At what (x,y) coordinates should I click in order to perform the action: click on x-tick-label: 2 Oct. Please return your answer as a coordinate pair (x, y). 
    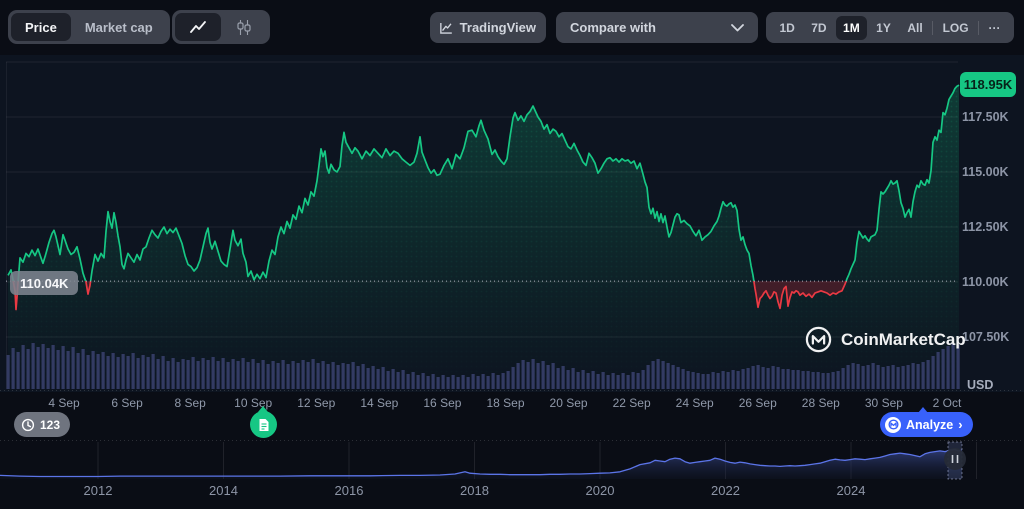
    Looking at the image, I should click on (947, 403).